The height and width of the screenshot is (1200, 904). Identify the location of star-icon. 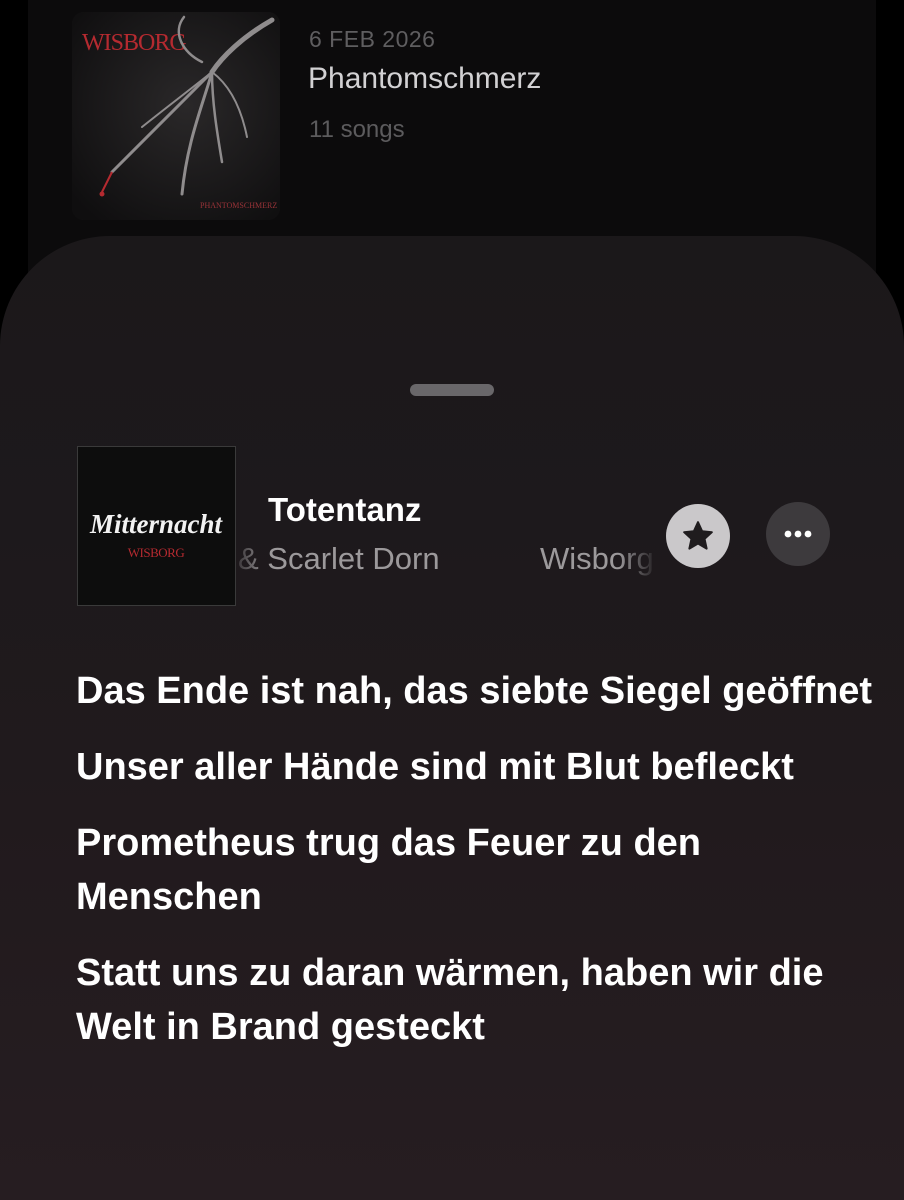
(698, 535).